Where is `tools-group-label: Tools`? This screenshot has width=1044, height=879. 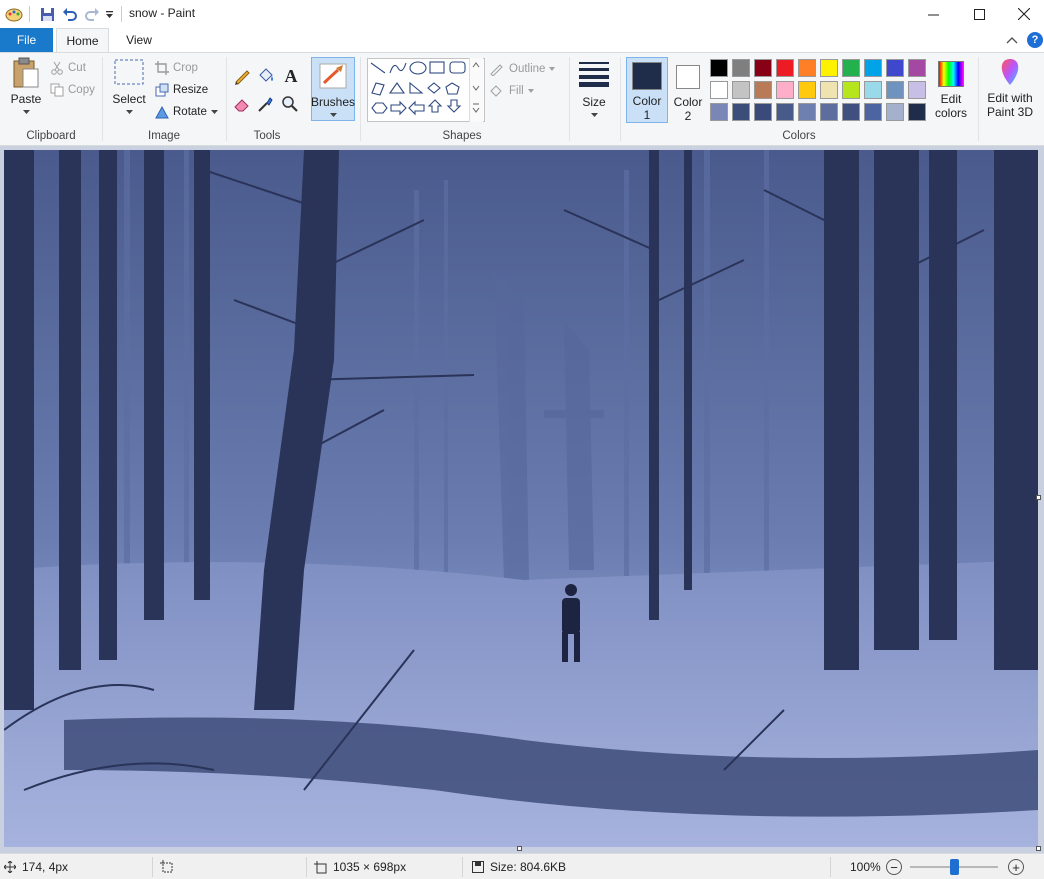 tools-group-label: Tools is located at coordinates (267, 136).